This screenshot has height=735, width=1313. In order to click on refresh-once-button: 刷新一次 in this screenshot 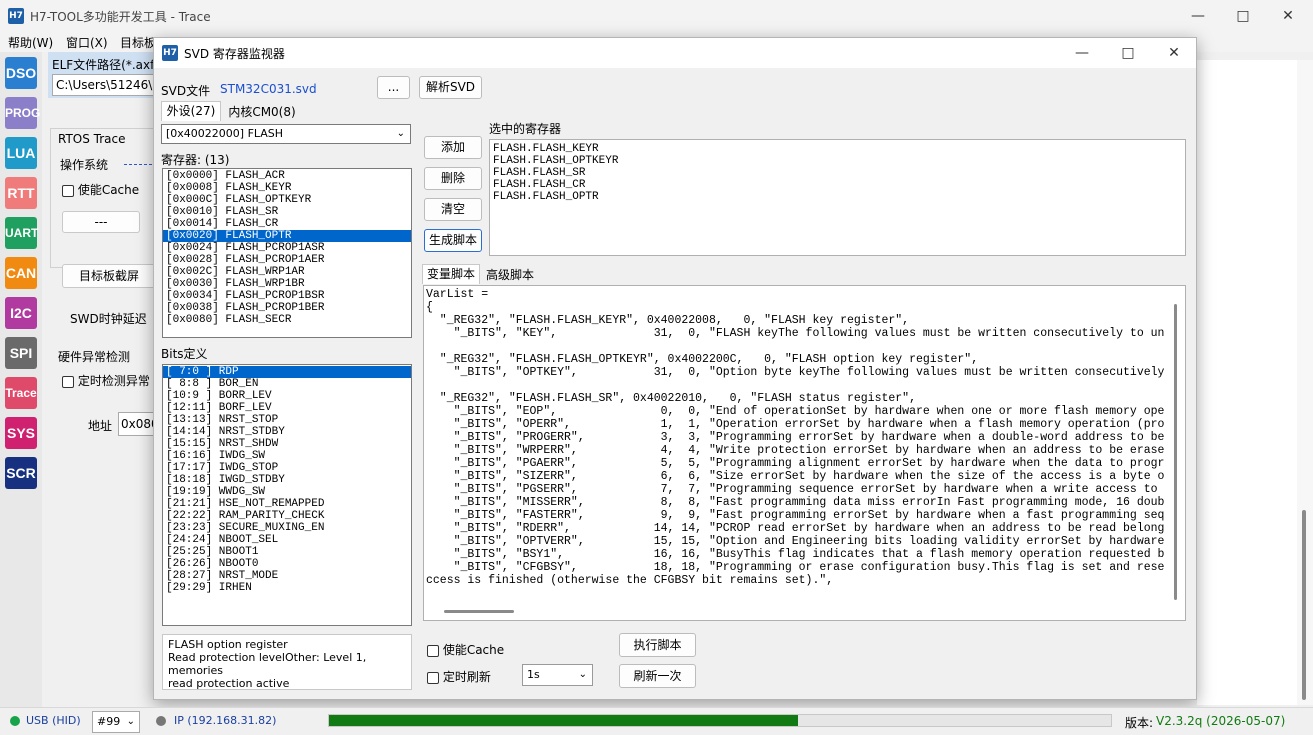, I will do `click(657, 676)`.